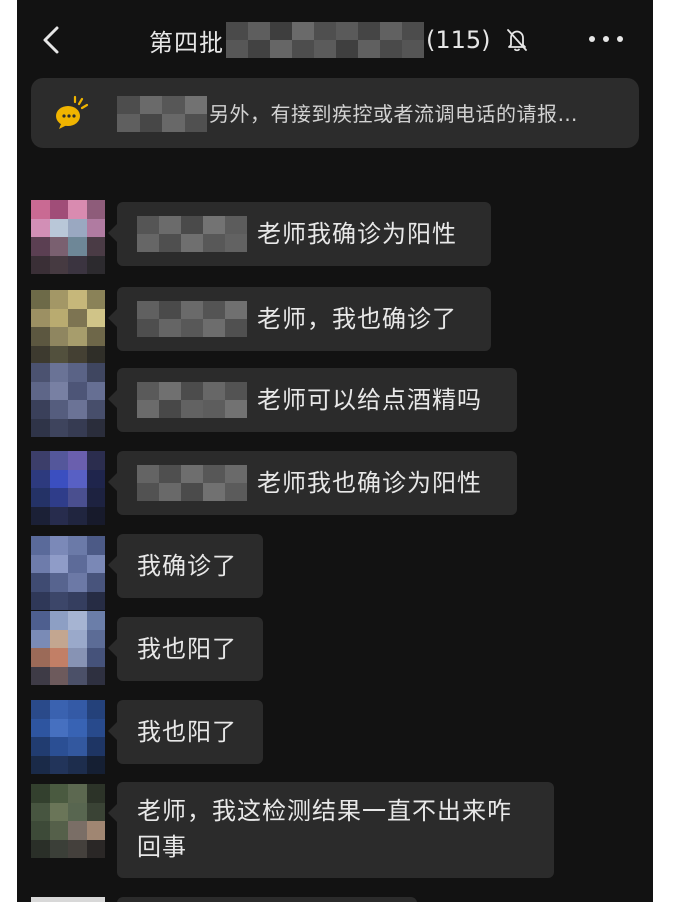  Describe the element at coordinates (162, 114) in the screenshot. I see `redacted-sender` at that location.